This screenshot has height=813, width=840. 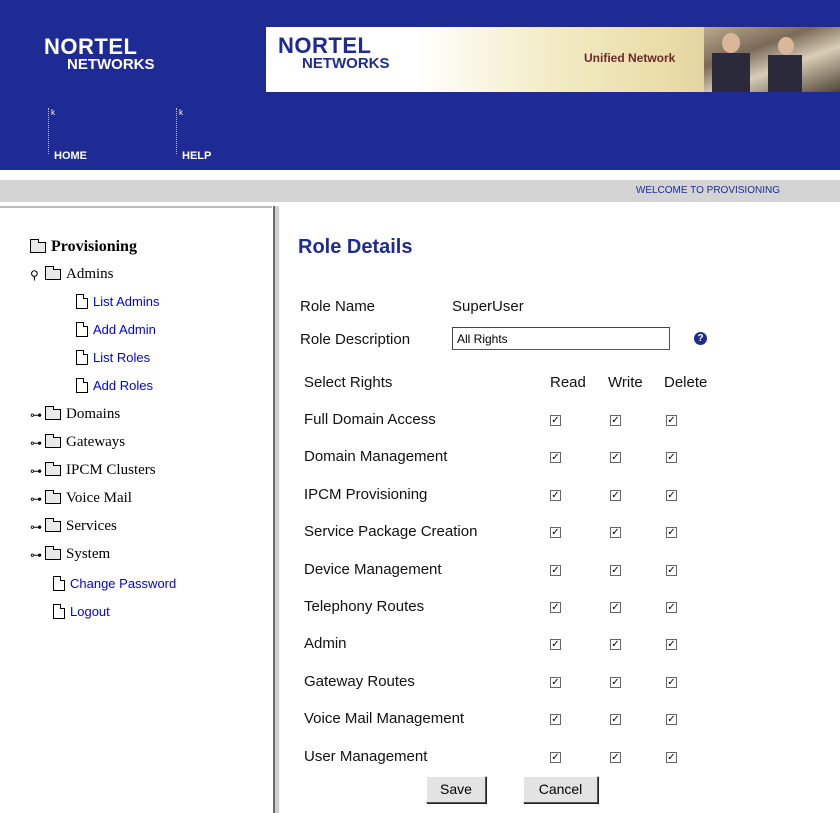 What do you see at coordinates (355, 339) in the screenshot?
I see `role-description-label: Role Description` at bounding box center [355, 339].